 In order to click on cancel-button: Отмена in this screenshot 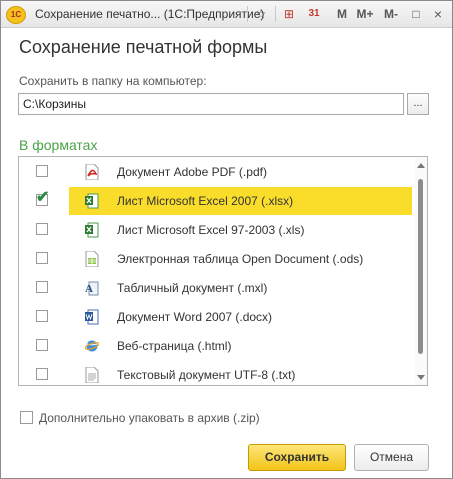, I will do `click(391, 457)`.